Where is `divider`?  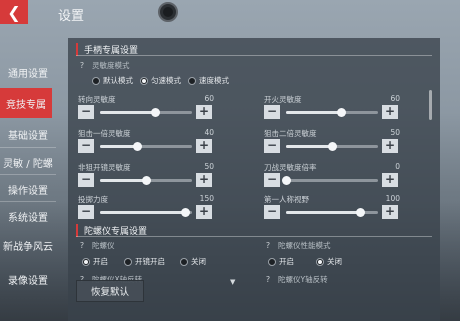
divider is located at coordinates (254, 55).